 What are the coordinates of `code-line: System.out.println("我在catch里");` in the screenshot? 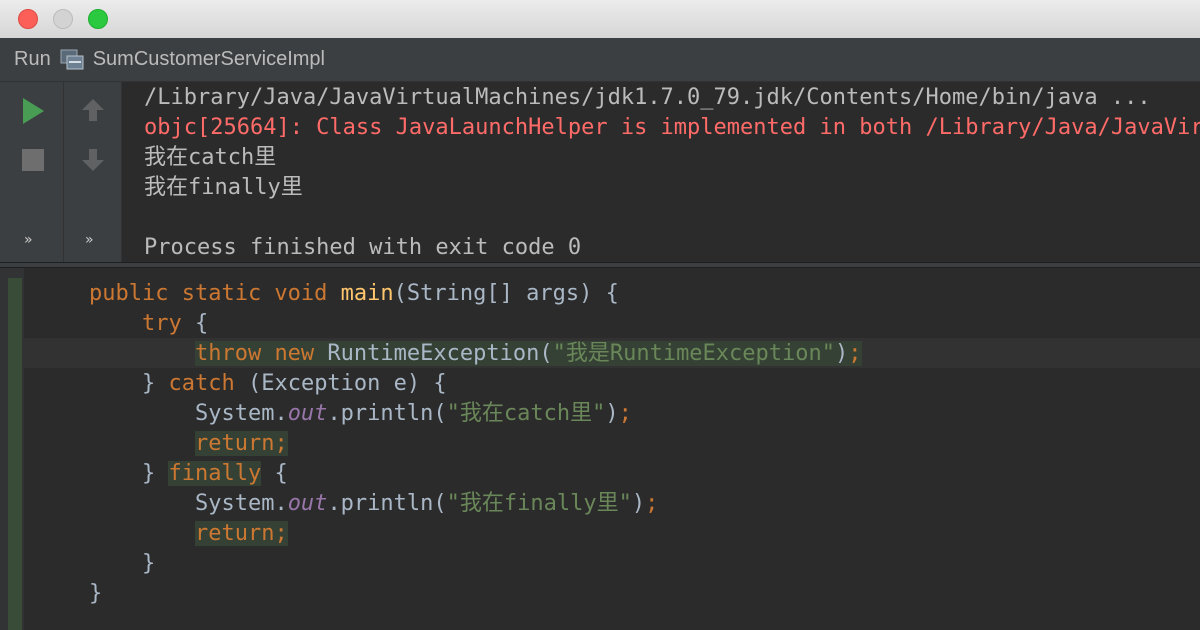 It's located at (360, 414).